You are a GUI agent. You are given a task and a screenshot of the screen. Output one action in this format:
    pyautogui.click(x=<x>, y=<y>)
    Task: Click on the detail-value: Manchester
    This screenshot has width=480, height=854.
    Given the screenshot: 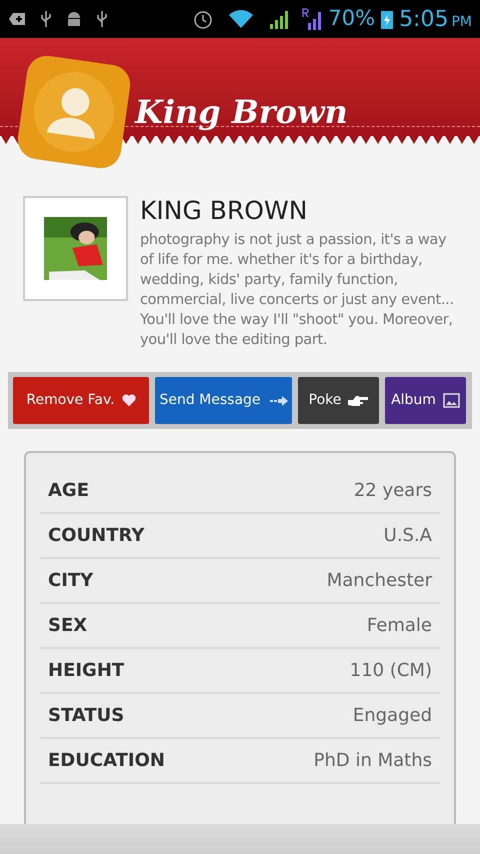 What is the action you would take?
    pyautogui.click(x=379, y=581)
    